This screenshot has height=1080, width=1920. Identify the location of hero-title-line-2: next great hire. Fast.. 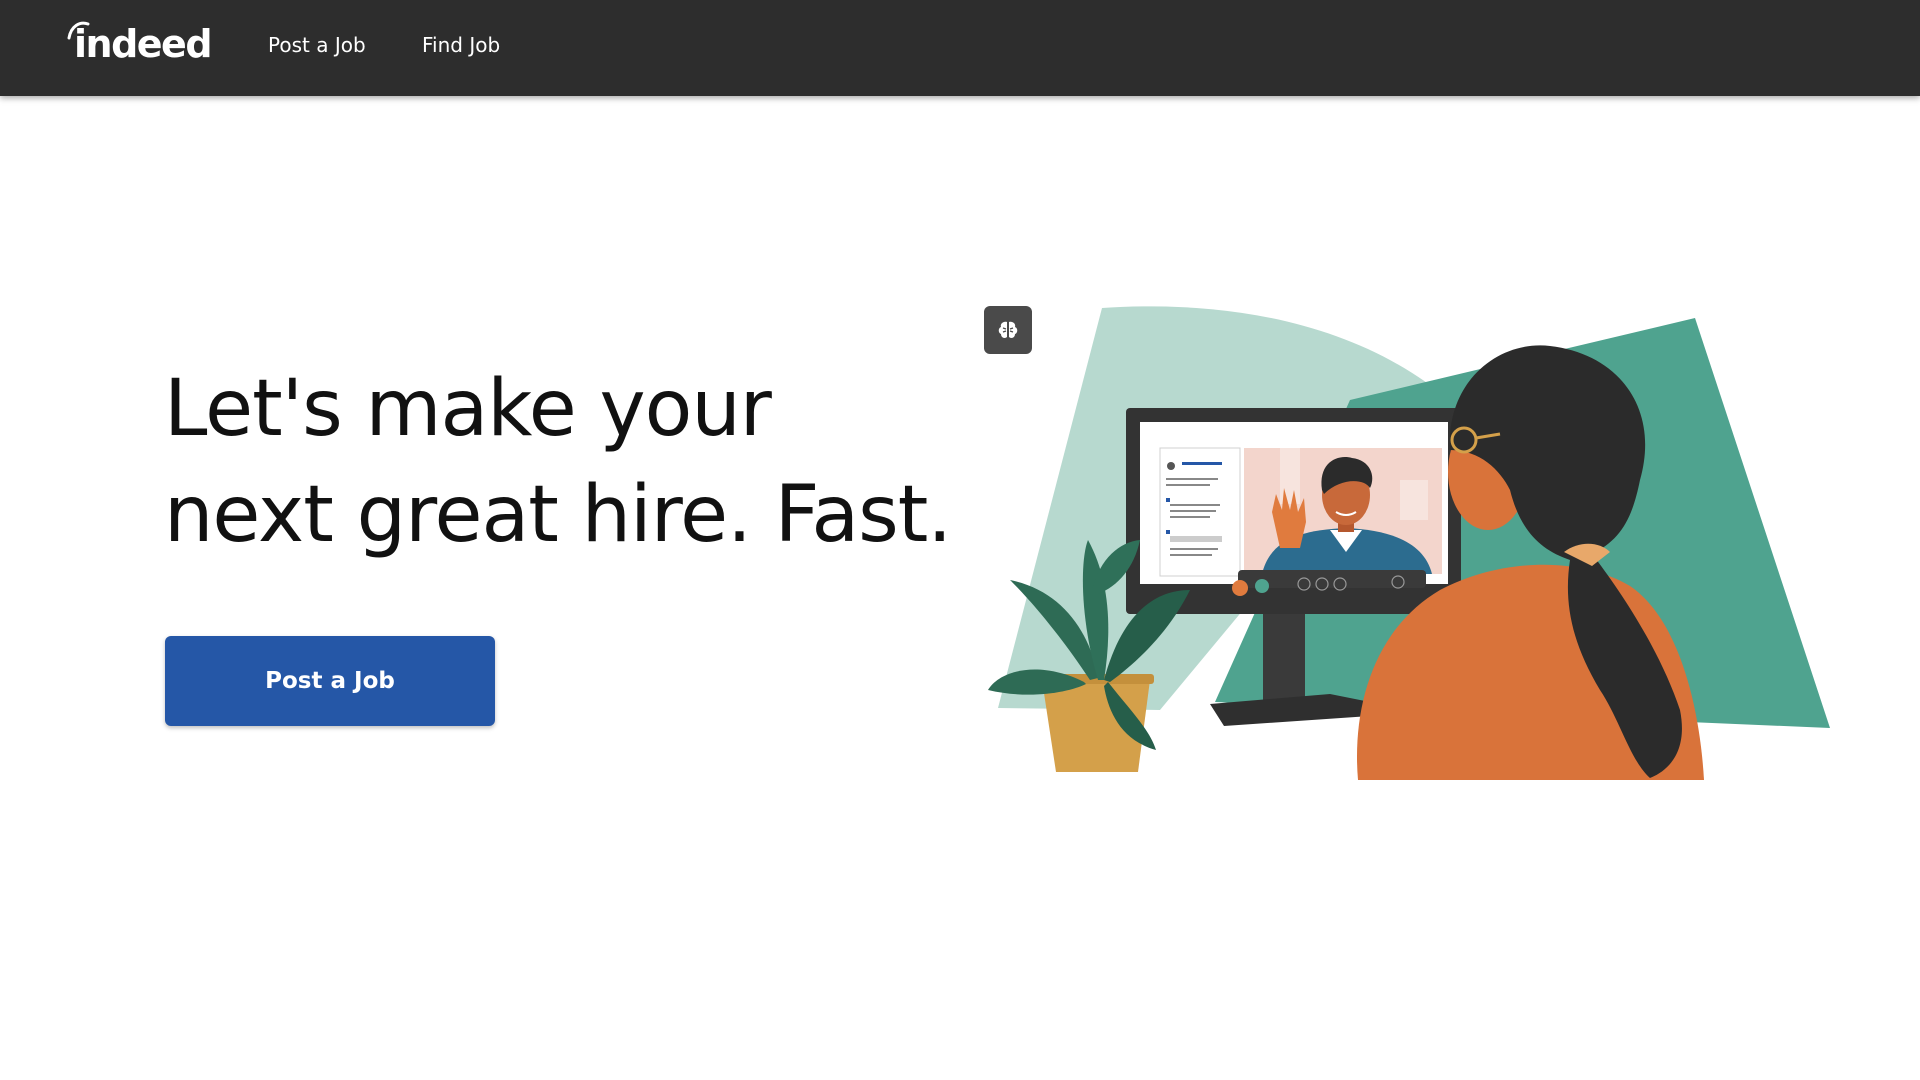
(558, 515).